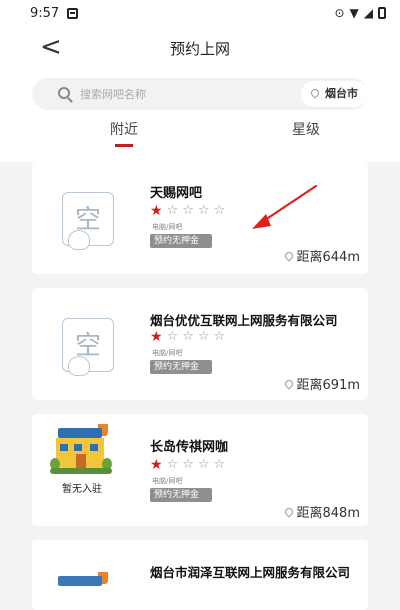 The width and height of the screenshot is (400, 610). What do you see at coordinates (321, 511) in the screenshot?
I see `venue-distance: 距离848m` at bounding box center [321, 511].